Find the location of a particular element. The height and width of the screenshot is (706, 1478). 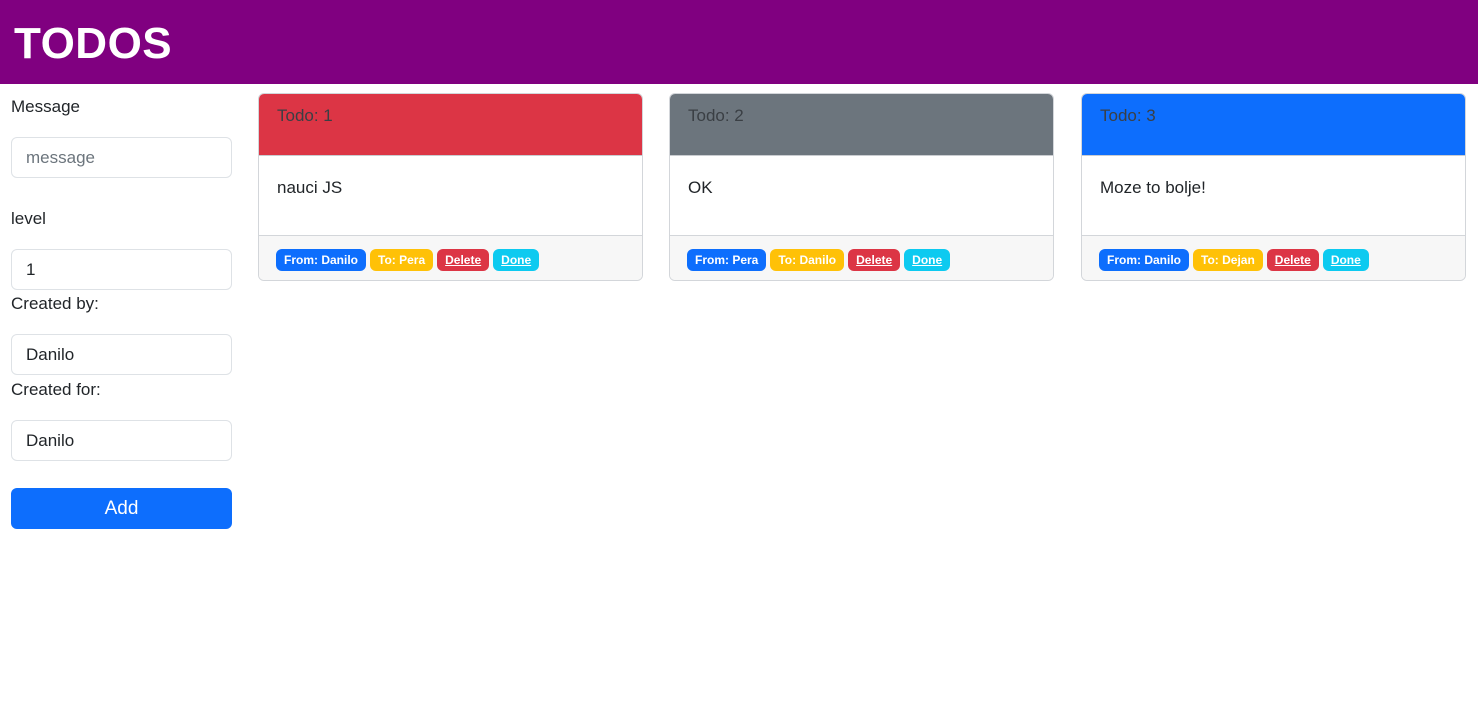

created-by-label: Created by: is located at coordinates (55, 303).